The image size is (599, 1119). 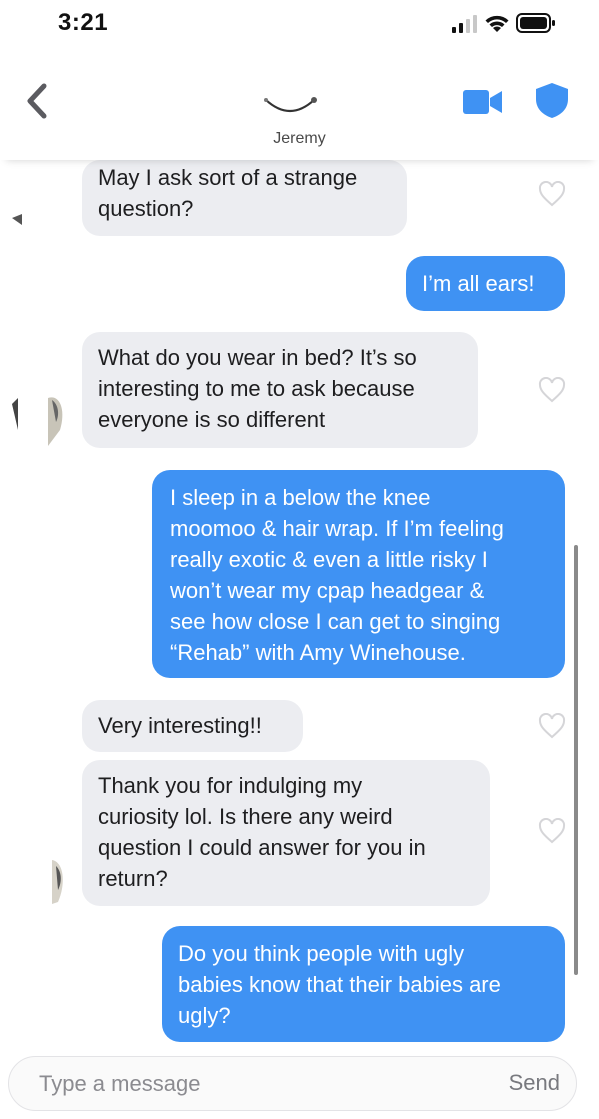 I want to click on wifi-icon, so click(x=497, y=23).